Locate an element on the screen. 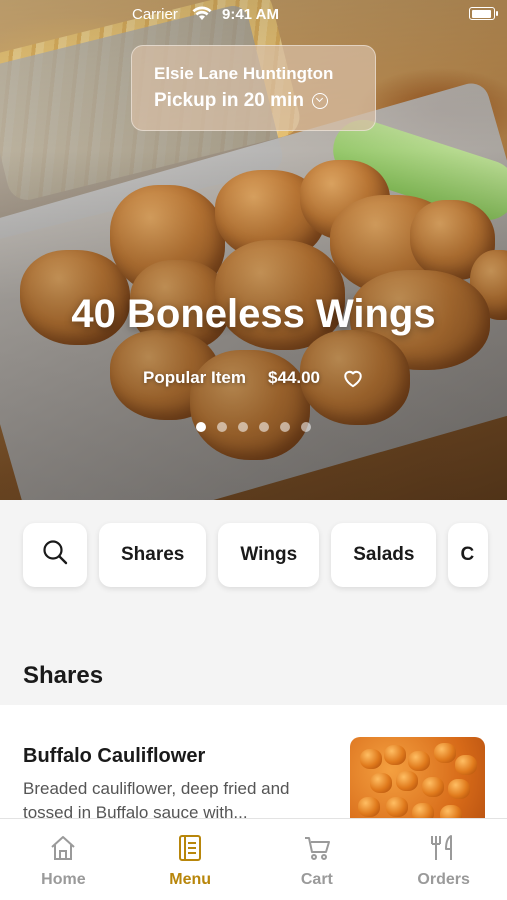 The image size is (507, 900). carousel-dots is located at coordinates (253, 427).